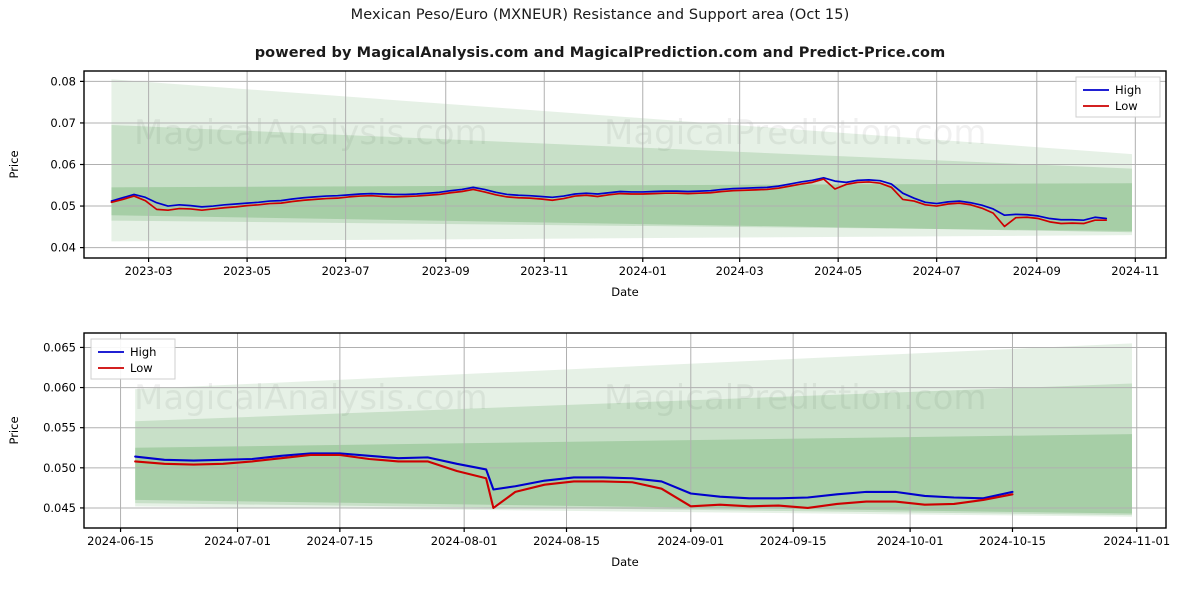 Image resolution: width=1200 pixels, height=600 pixels. What do you see at coordinates (63, 81) in the screenshot?
I see `y-tick-label: 0.08` at bounding box center [63, 81].